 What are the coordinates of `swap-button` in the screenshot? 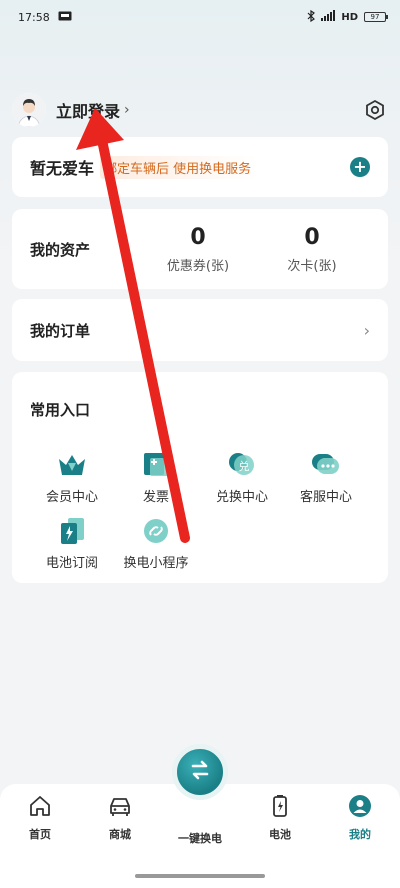 It's located at (200, 772).